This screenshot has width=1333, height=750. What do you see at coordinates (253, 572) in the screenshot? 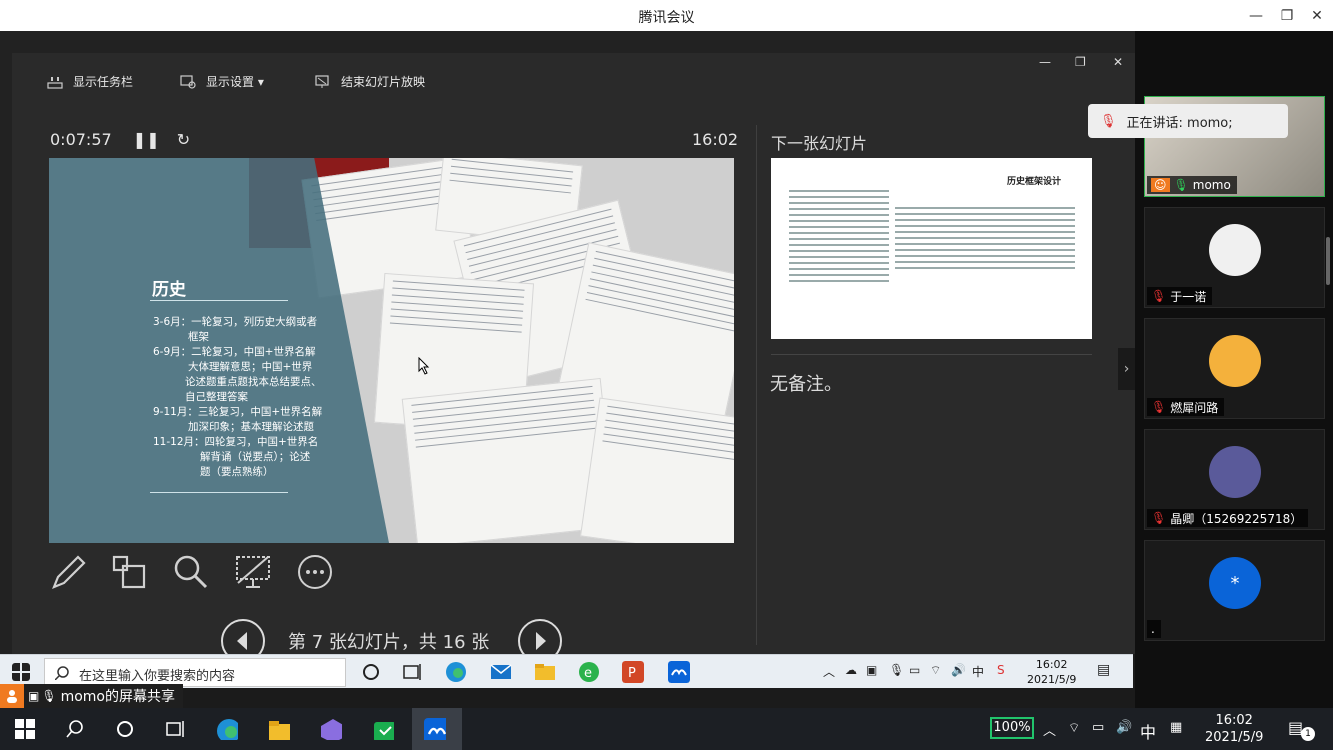
I see `black-screen-tool` at bounding box center [253, 572].